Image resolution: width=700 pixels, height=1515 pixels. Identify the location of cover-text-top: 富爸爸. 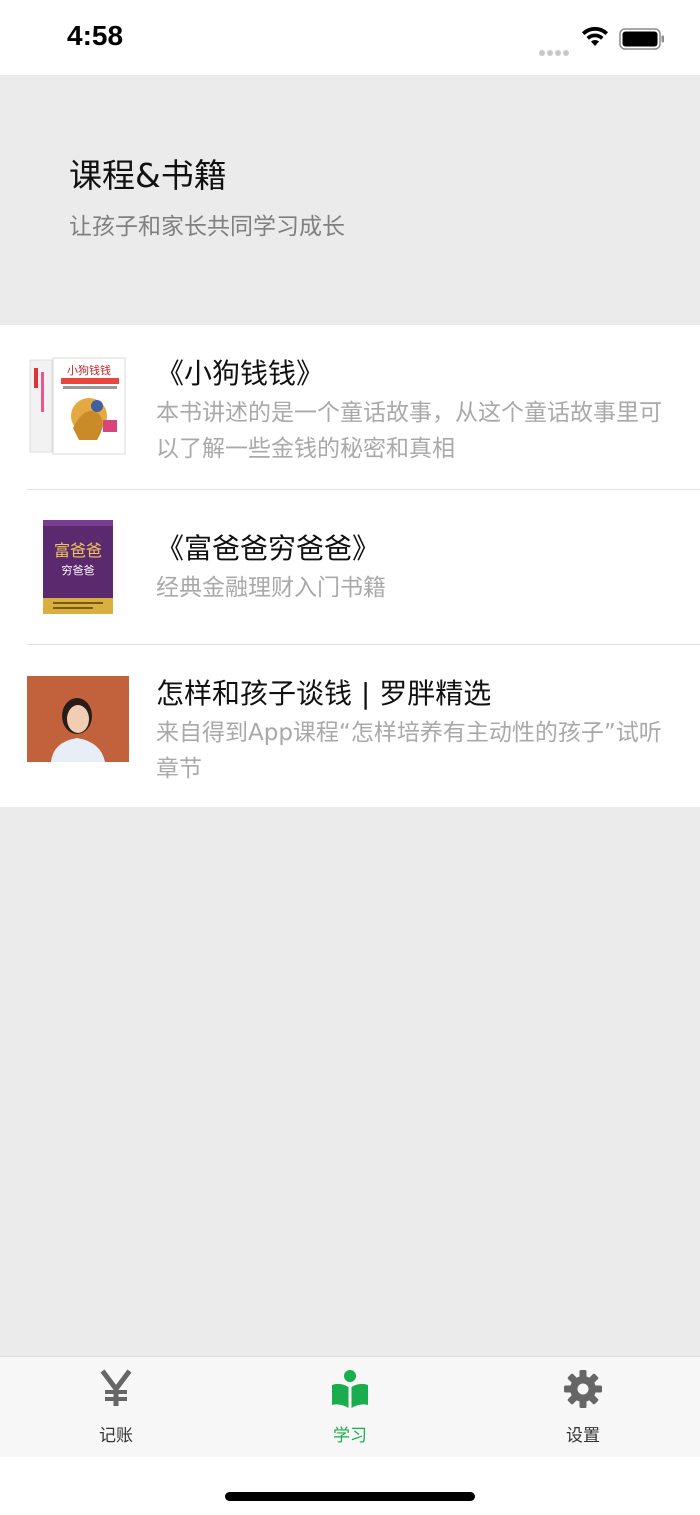
(78, 550).